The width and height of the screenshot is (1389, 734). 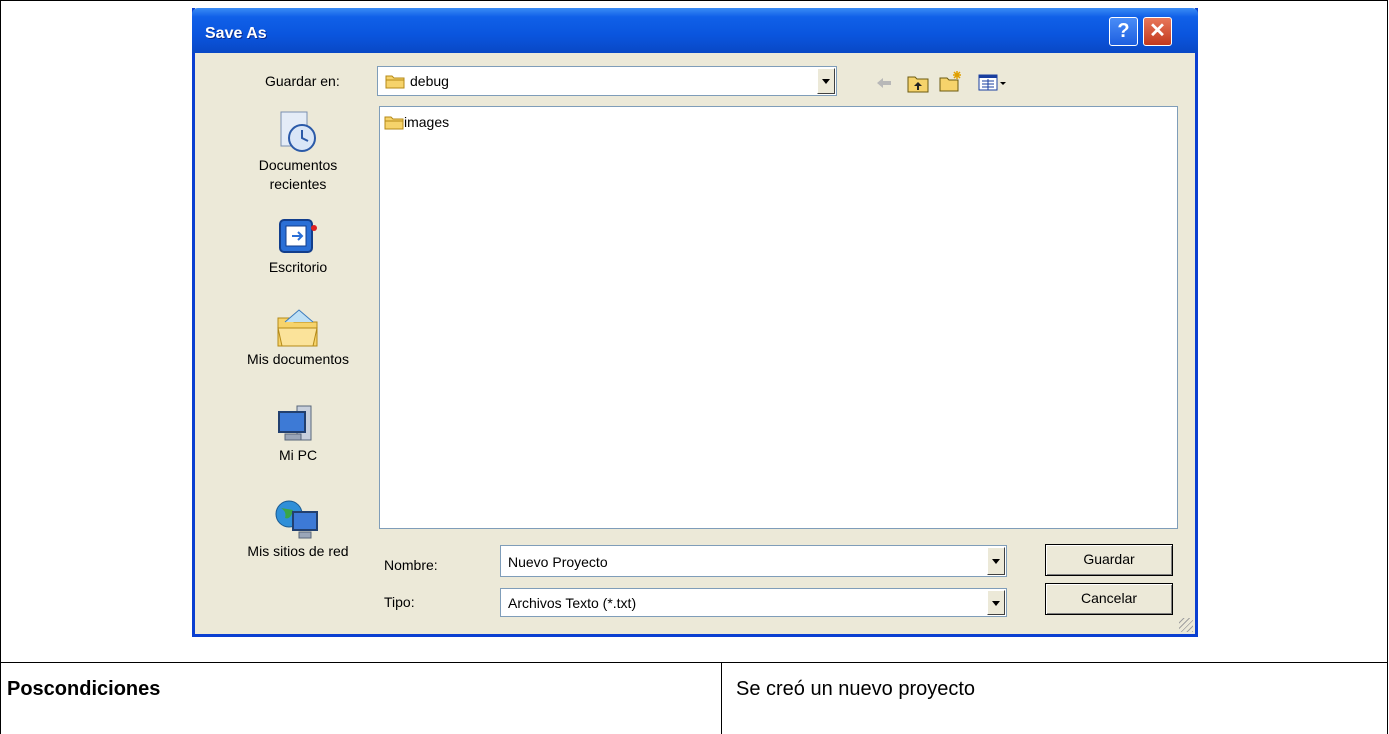 What do you see at coordinates (884, 83) in the screenshot?
I see `back-arrow-icon` at bounding box center [884, 83].